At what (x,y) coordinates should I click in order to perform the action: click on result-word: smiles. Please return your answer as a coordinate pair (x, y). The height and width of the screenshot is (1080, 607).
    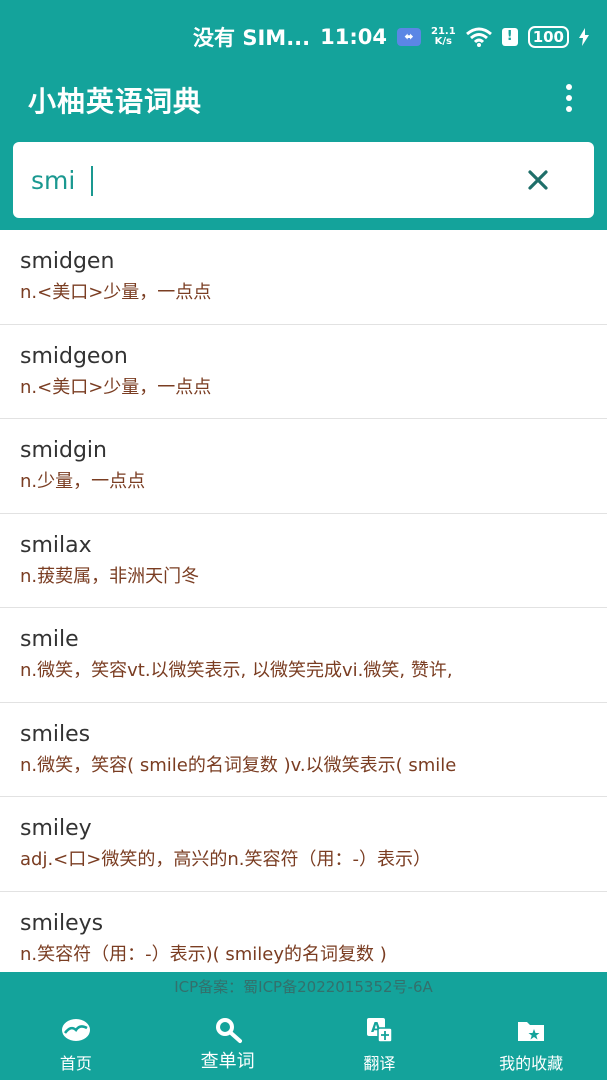
    Looking at the image, I should click on (55, 734).